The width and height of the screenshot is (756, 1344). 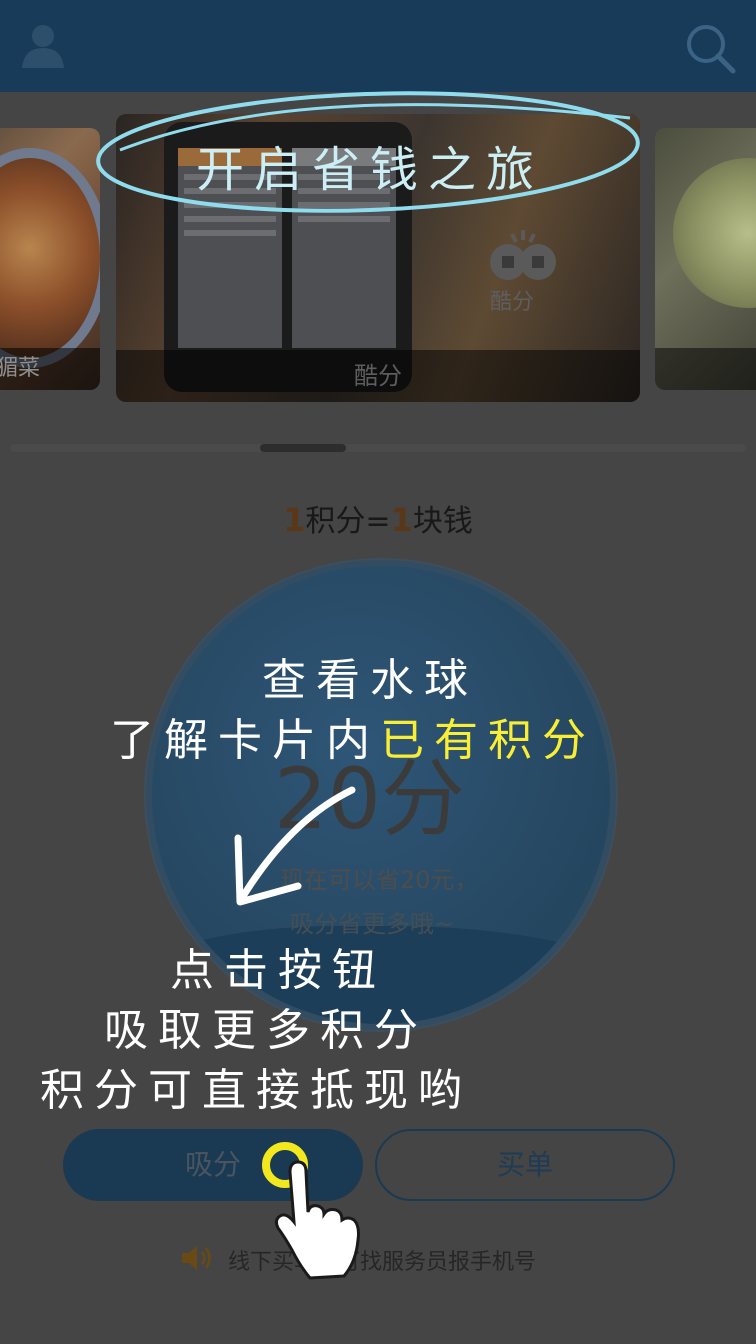 What do you see at coordinates (245, 740) in the screenshot?
I see `tutorial-line-2a: 了解卡片内` at bounding box center [245, 740].